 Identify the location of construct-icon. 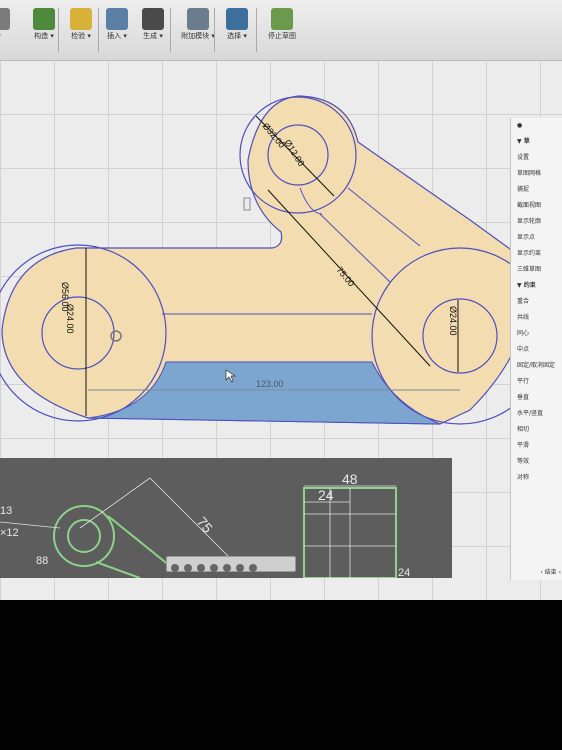
(44, 19).